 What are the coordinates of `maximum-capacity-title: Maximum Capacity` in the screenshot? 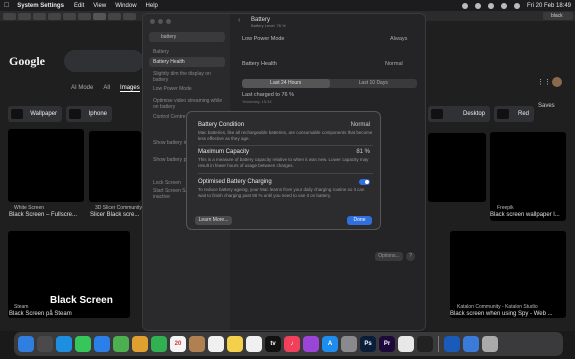 It's located at (224, 152).